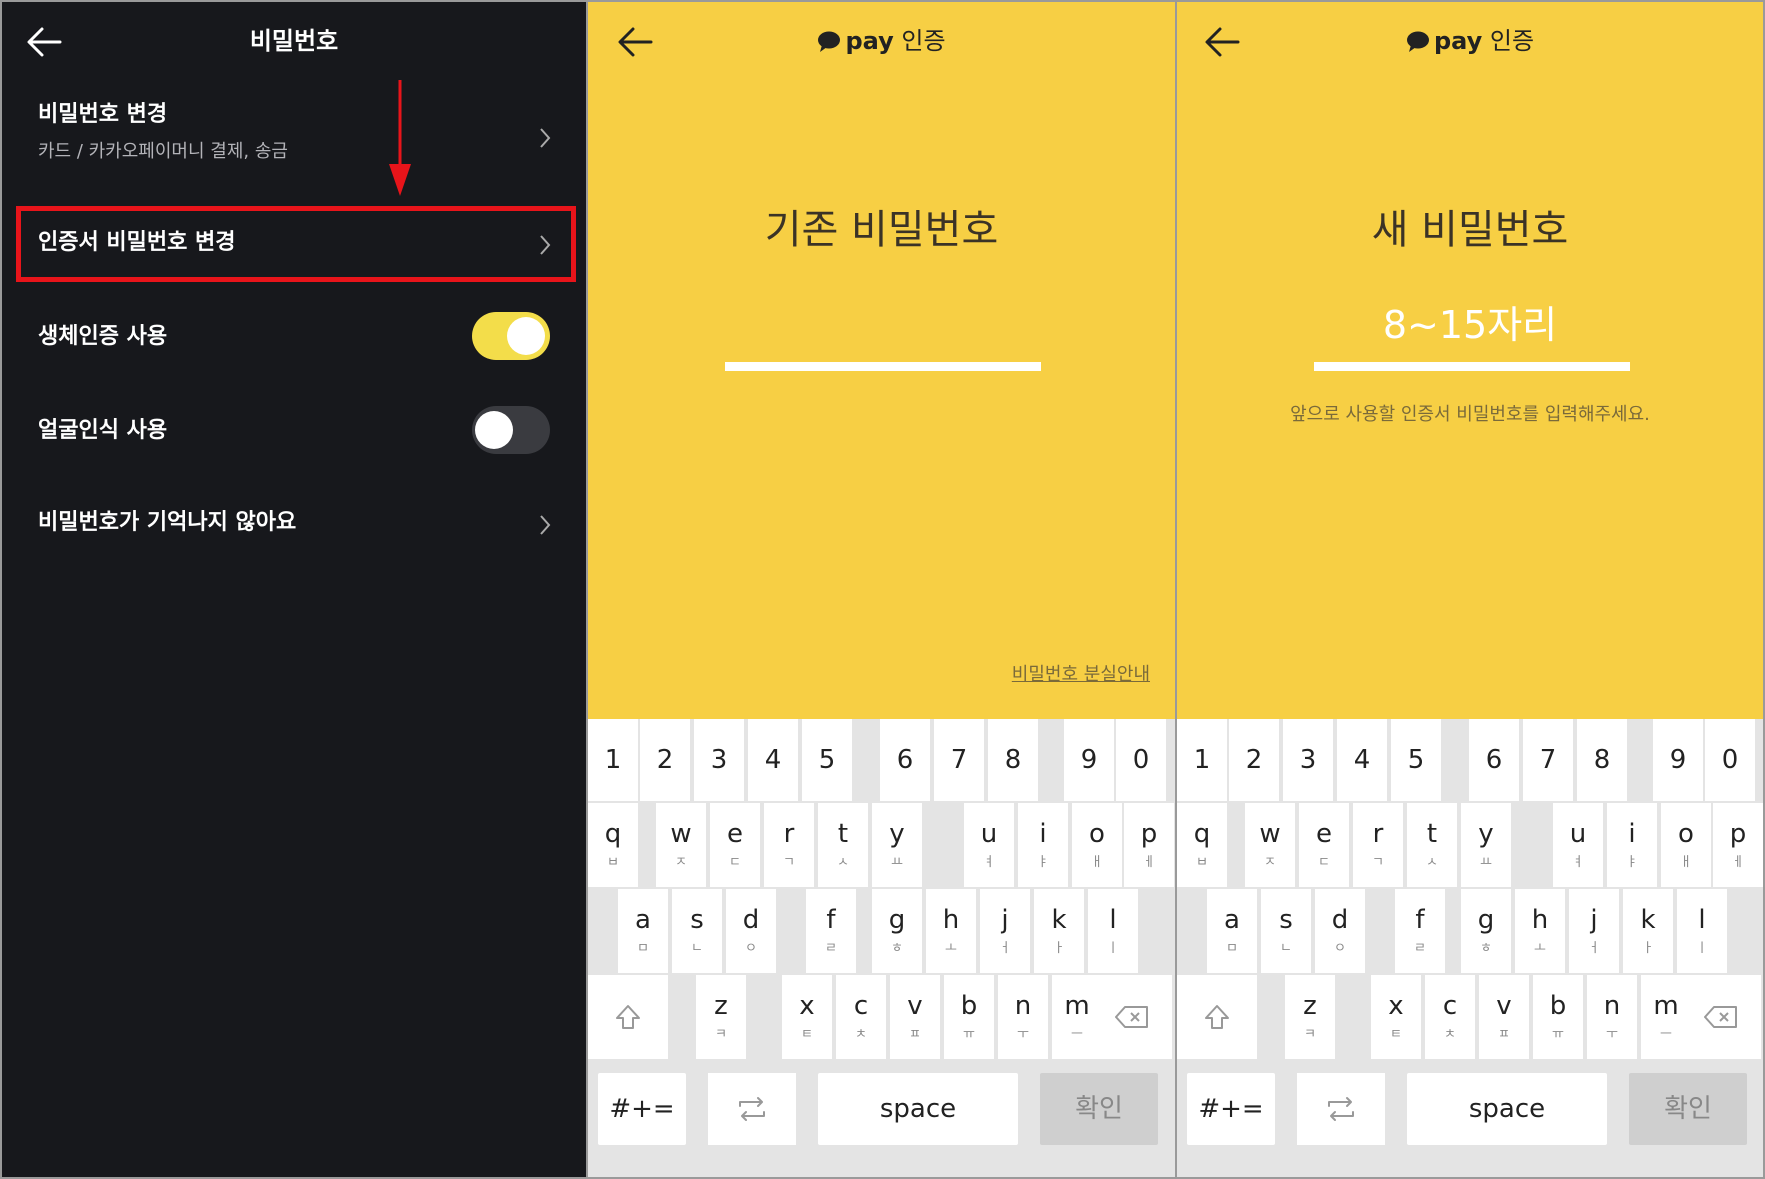 Image resolution: width=1765 pixels, height=1179 pixels. I want to click on key-q-label: q, so click(613, 834).